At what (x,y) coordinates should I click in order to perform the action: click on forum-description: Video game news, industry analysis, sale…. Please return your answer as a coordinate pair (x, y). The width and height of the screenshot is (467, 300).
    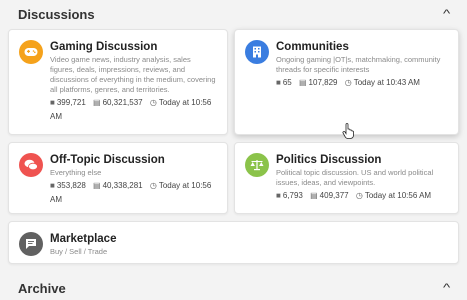
    Looking at the image, I should click on (133, 74).